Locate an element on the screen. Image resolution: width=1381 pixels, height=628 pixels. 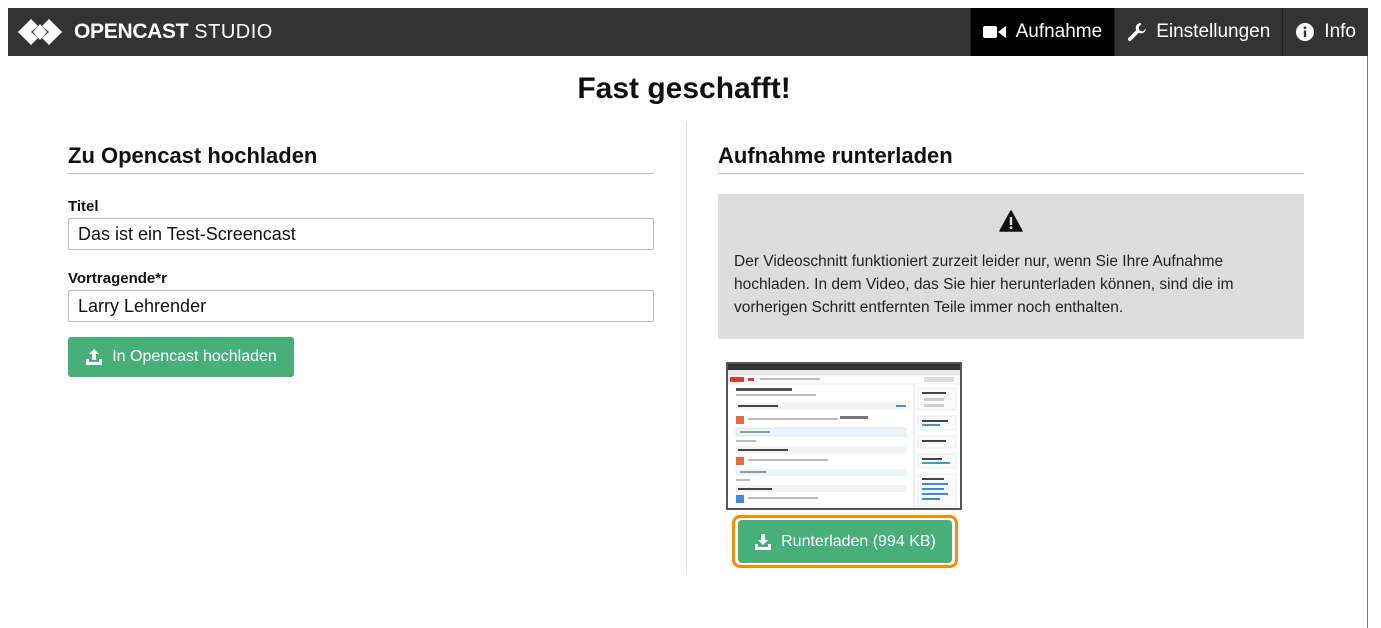
wrench-icon is located at coordinates (1137, 32).